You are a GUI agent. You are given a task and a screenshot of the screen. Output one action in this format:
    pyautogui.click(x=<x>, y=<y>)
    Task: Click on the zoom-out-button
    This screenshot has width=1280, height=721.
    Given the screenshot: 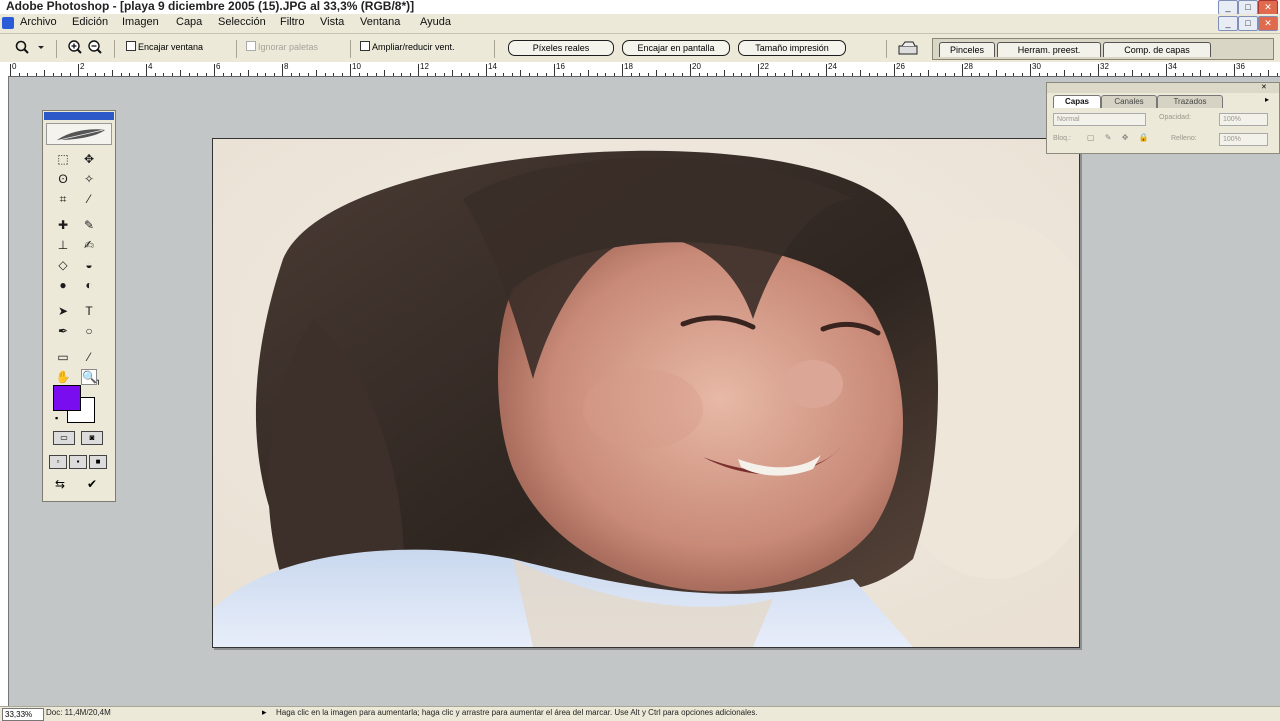 What is the action you would take?
    pyautogui.click(x=95, y=47)
    